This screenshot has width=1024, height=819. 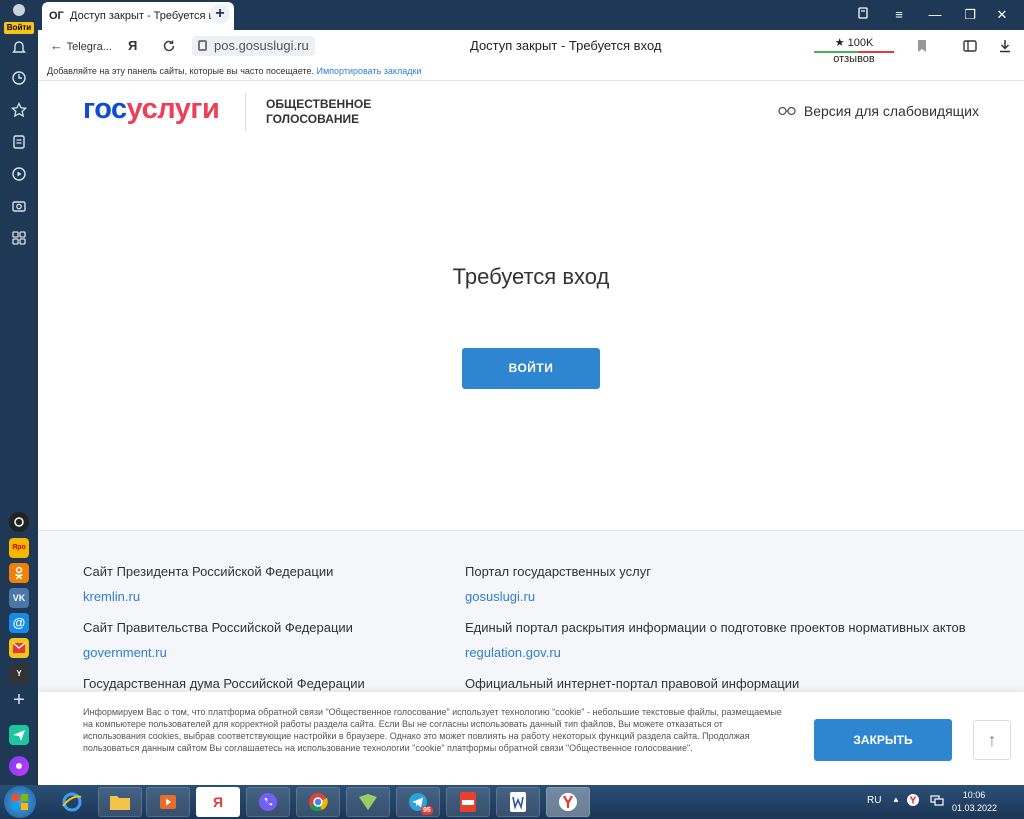 What do you see at coordinates (531, 276) in the screenshot?
I see `page-title: Требуется вход` at bounding box center [531, 276].